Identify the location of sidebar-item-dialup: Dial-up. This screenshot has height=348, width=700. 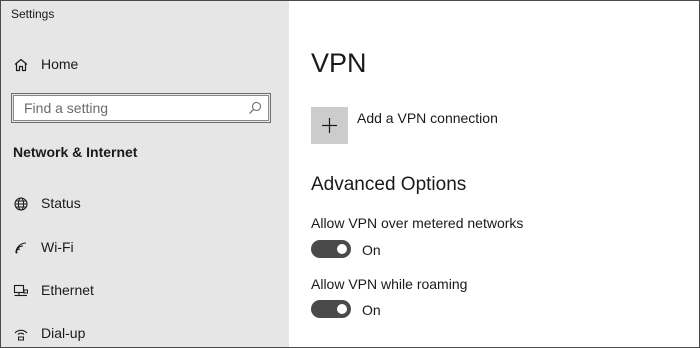
(145, 332).